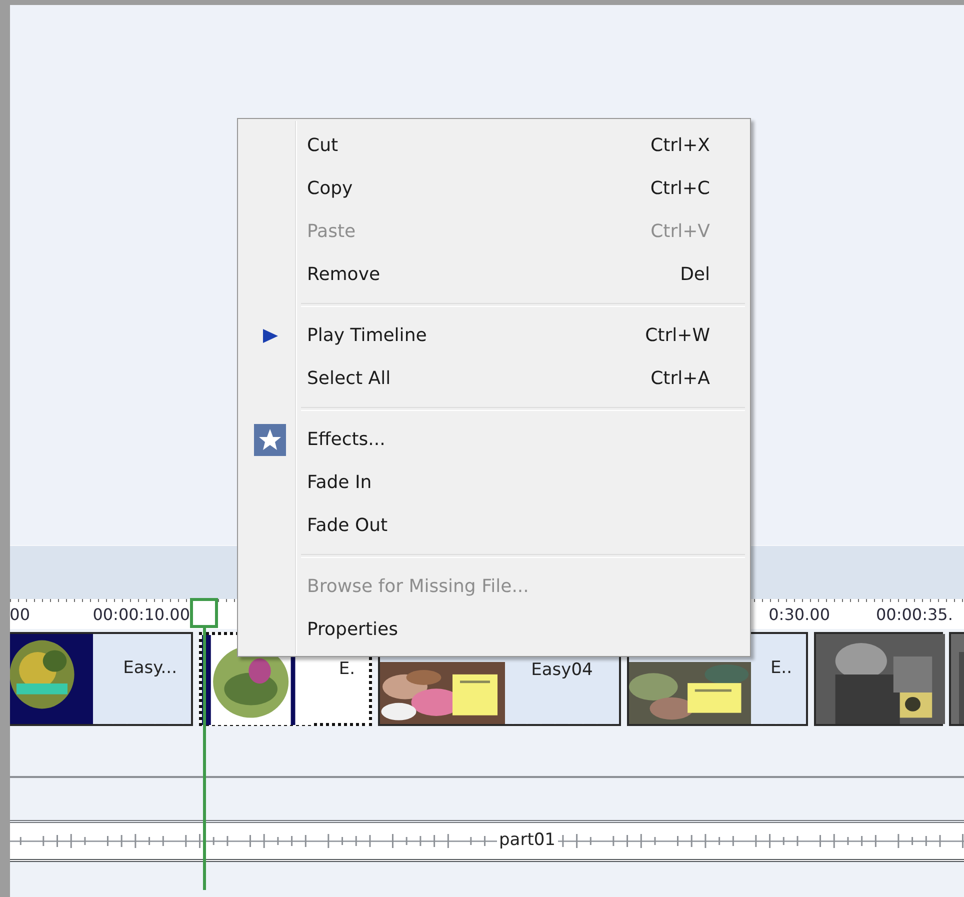  Describe the element at coordinates (494, 482) in the screenshot. I see `menu-item: Fade In` at that location.